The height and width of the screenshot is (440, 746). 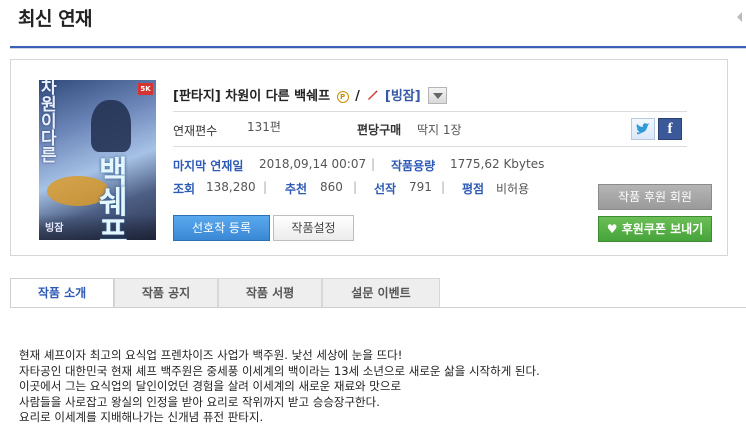 I want to click on preferred-value: 791, so click(x=420, y=187).